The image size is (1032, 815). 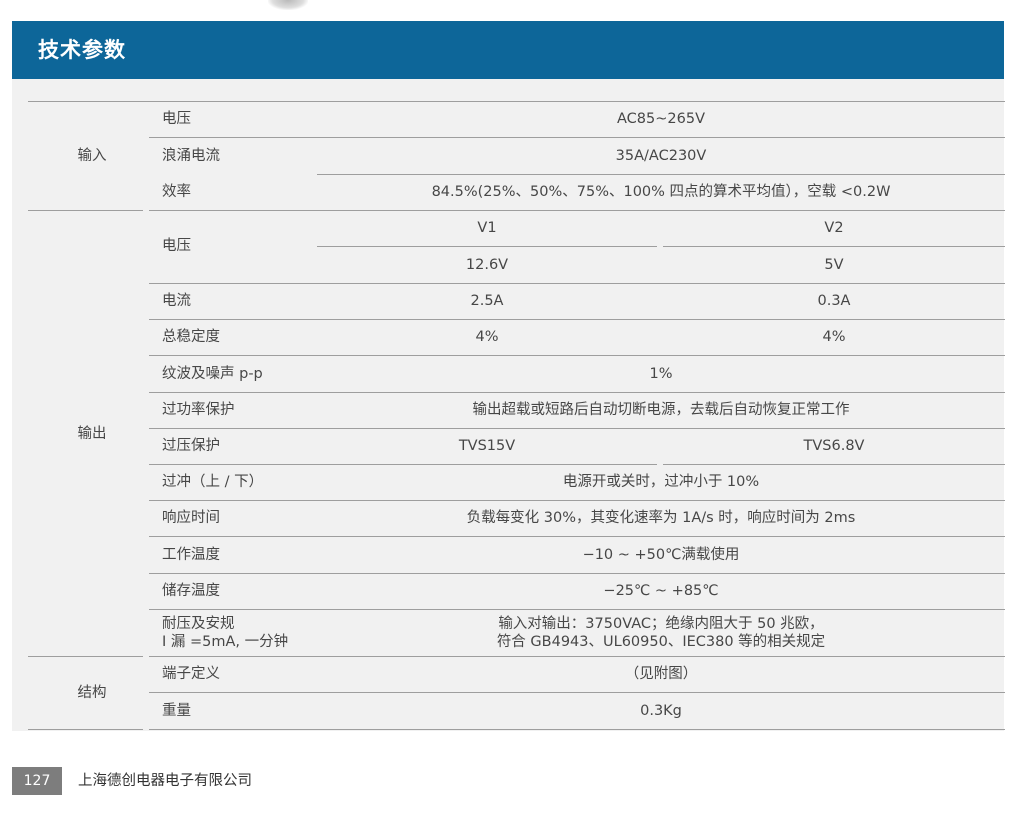 I want to click on withstand-label-line-1: 耐压及安规, so click(x=198, y=624).